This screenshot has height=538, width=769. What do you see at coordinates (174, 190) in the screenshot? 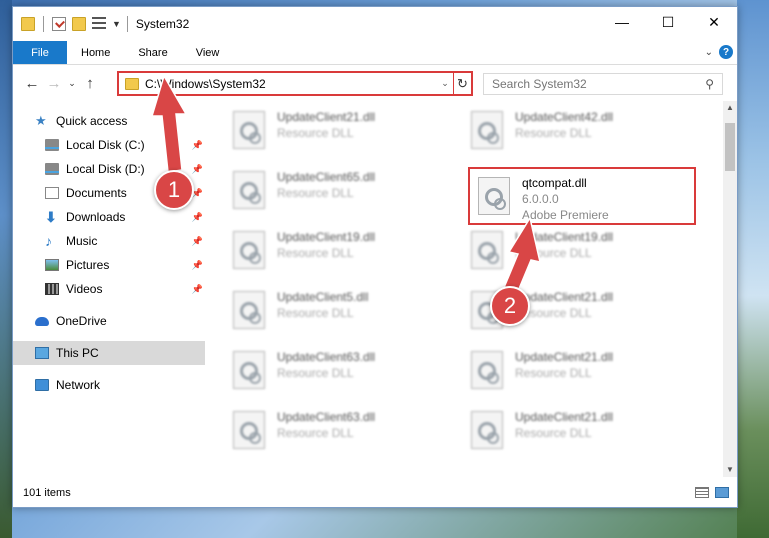
I see `callout-1: 1` at bounding box center [174, 190].